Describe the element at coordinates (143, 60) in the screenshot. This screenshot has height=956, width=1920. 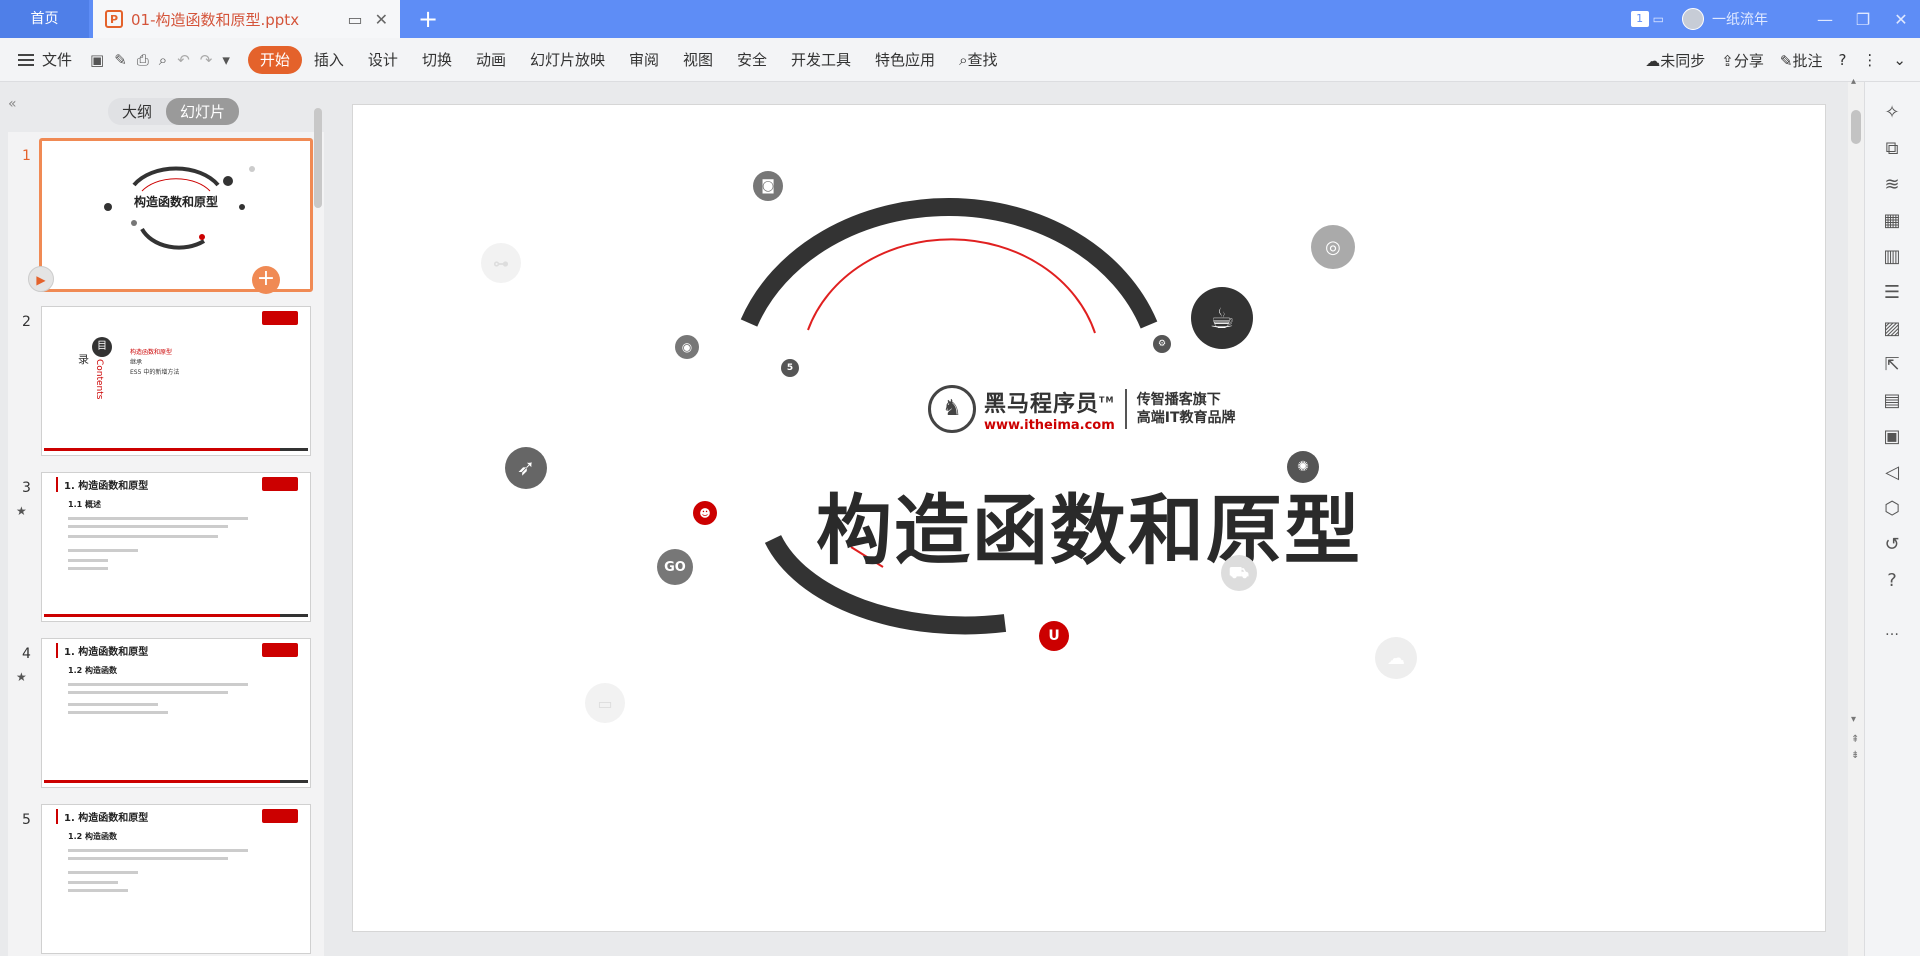
I see `print-icon: ⎙` at that location.